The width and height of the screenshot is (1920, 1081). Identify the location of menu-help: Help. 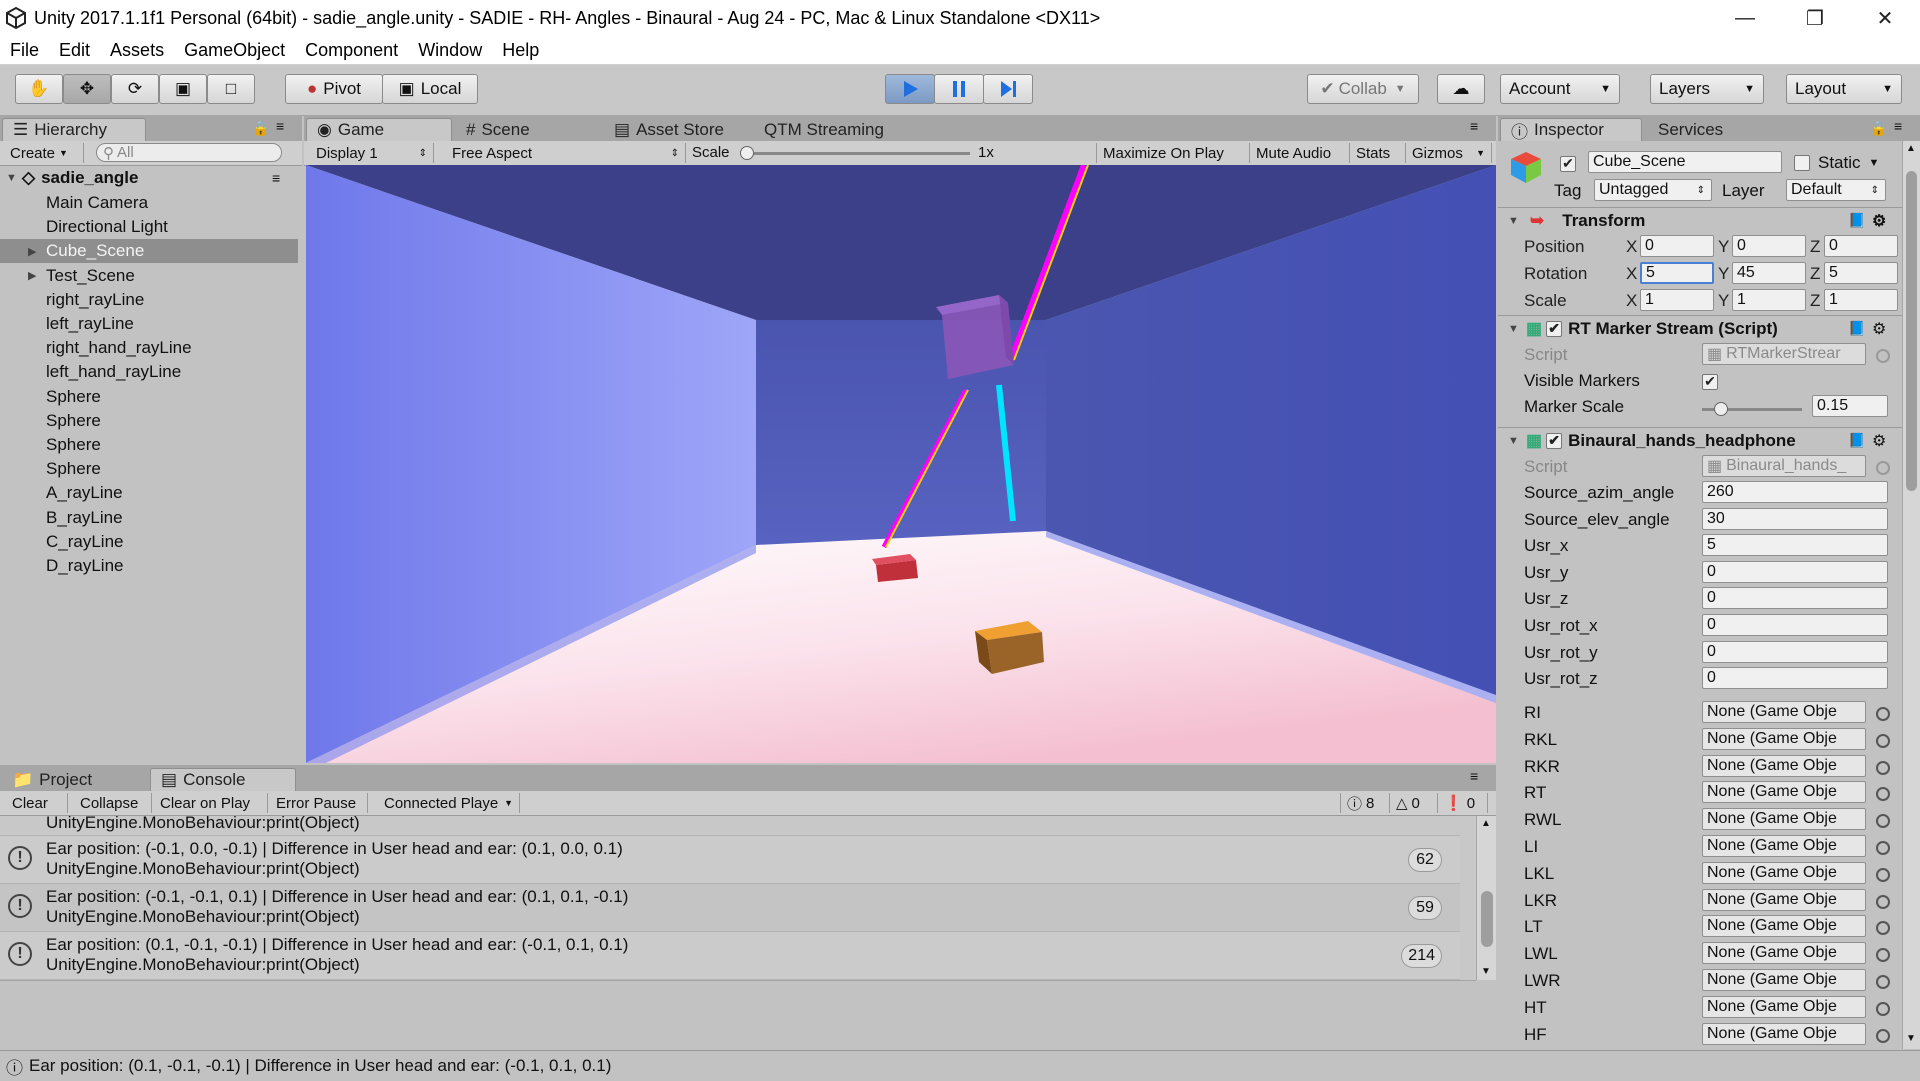
(520, 50).